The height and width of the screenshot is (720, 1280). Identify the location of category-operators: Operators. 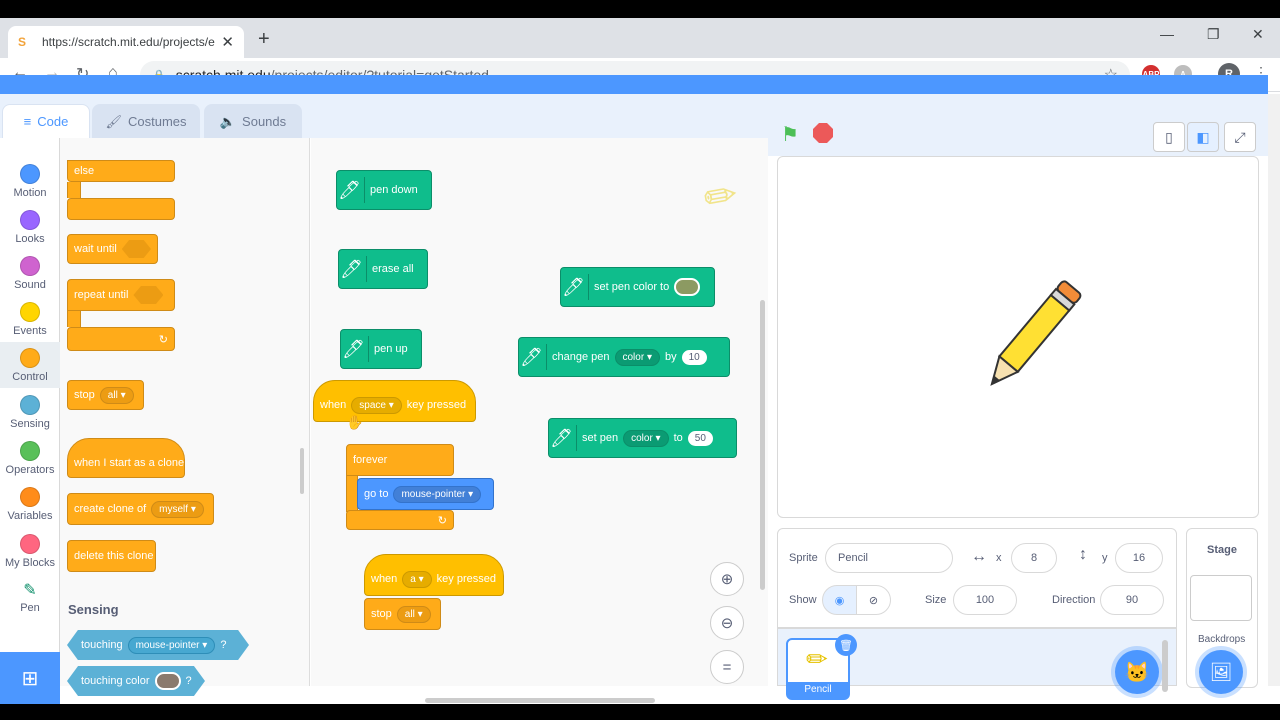
(30, 458).